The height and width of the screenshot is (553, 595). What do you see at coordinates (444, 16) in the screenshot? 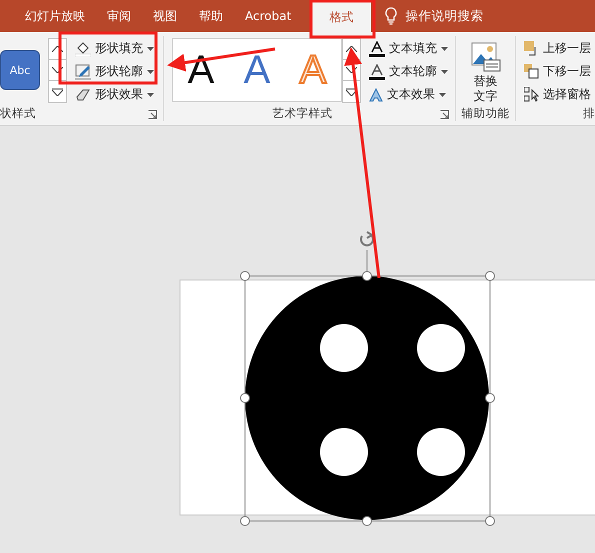
I see `tell-me-search: 操作说明搜索` at bounding box center [444, 16].